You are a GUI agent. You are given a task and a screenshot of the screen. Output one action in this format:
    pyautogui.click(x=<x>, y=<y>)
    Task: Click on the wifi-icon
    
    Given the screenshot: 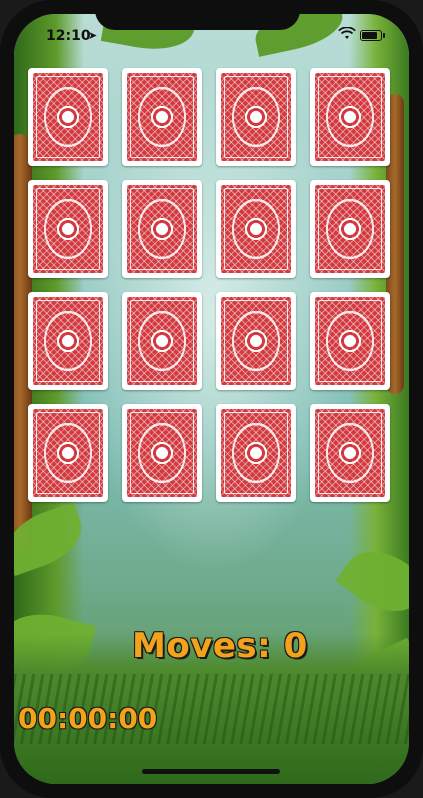 What is the action you would take?
    pyautogui.click(x=347, y=33)
    